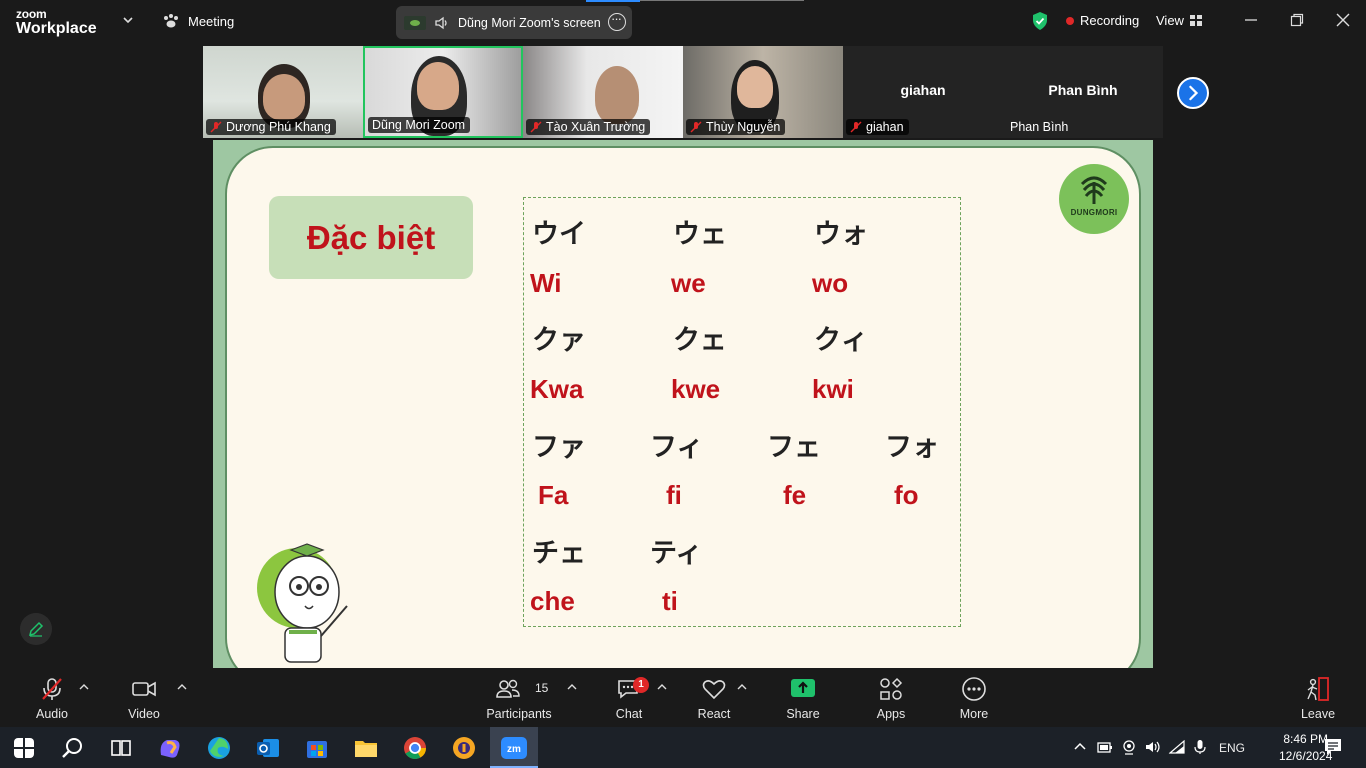 The width and height of the screenshot is (1366, 768). What do you see at coordinates (31, 14) in the screenshot?
I see `brand-line-1: zoom` at bounding box center [31, 14].